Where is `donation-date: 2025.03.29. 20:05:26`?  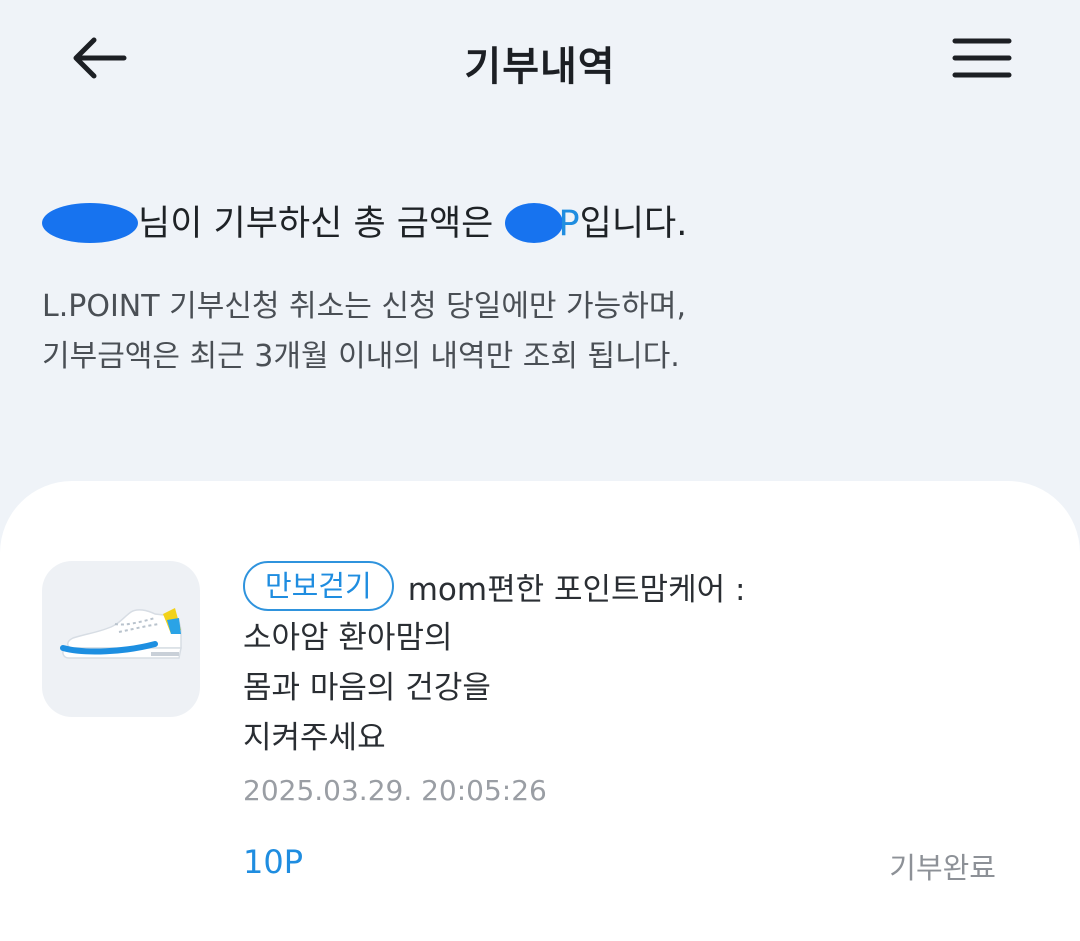 donation-date: 2025.03.29. 20:05:26 is located at coordinates (395, 790).